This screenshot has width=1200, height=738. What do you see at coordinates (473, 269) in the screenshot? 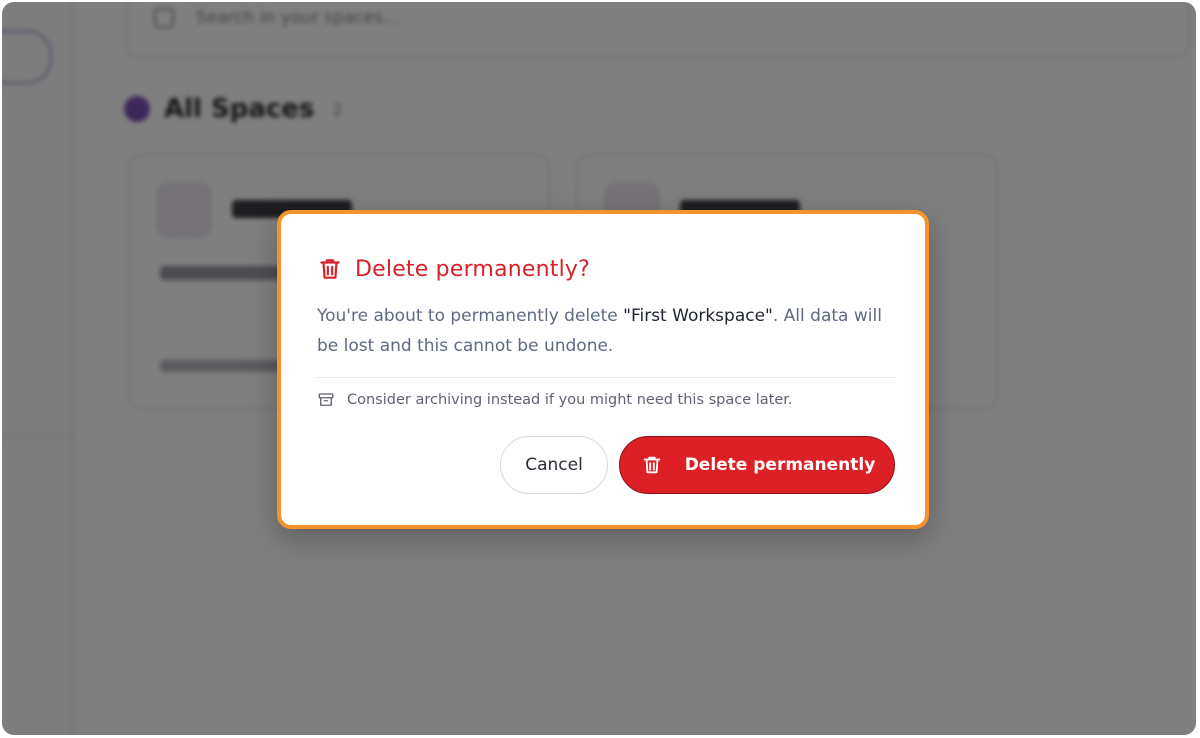
I see `dialog-title: Delete permanently?` at bounding box center [473, 269].